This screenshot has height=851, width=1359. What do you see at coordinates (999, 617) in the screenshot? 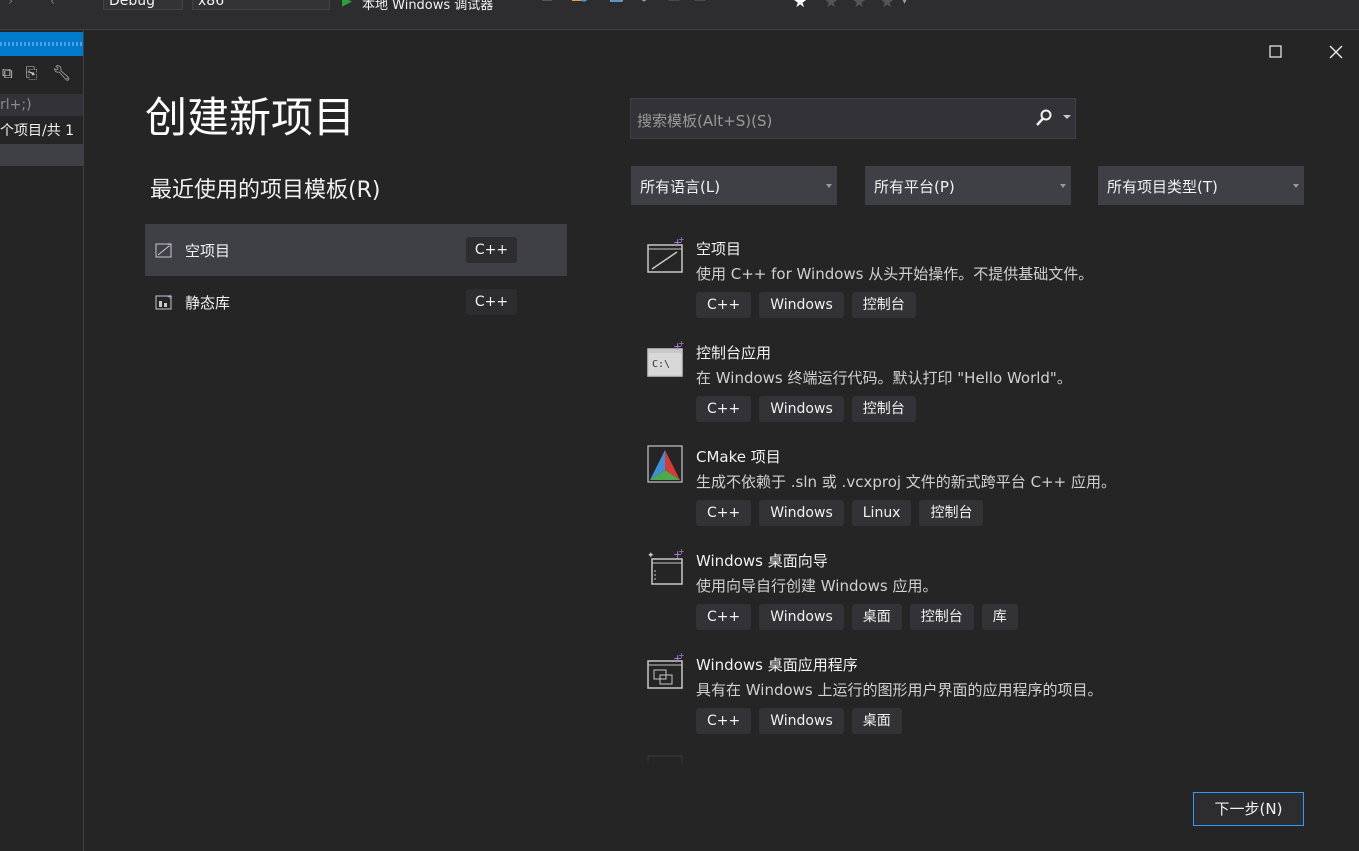
I see `tag: 库` at bounding box center [999, 617].